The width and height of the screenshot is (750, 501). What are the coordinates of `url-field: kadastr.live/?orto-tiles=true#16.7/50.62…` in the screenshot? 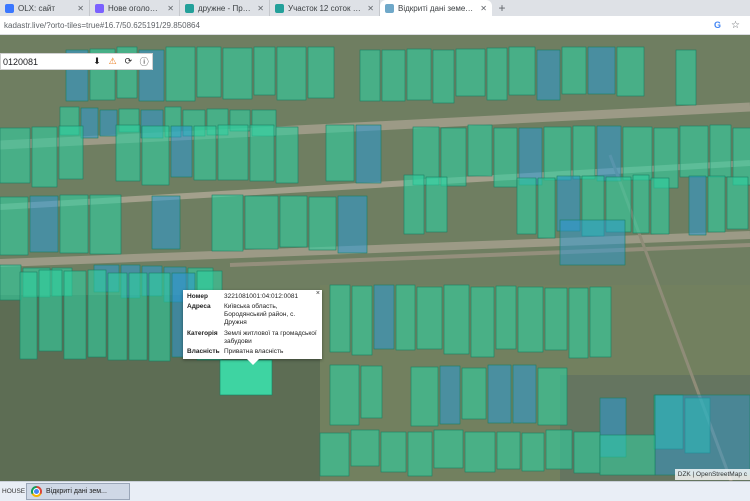 It's located at (357, 25).